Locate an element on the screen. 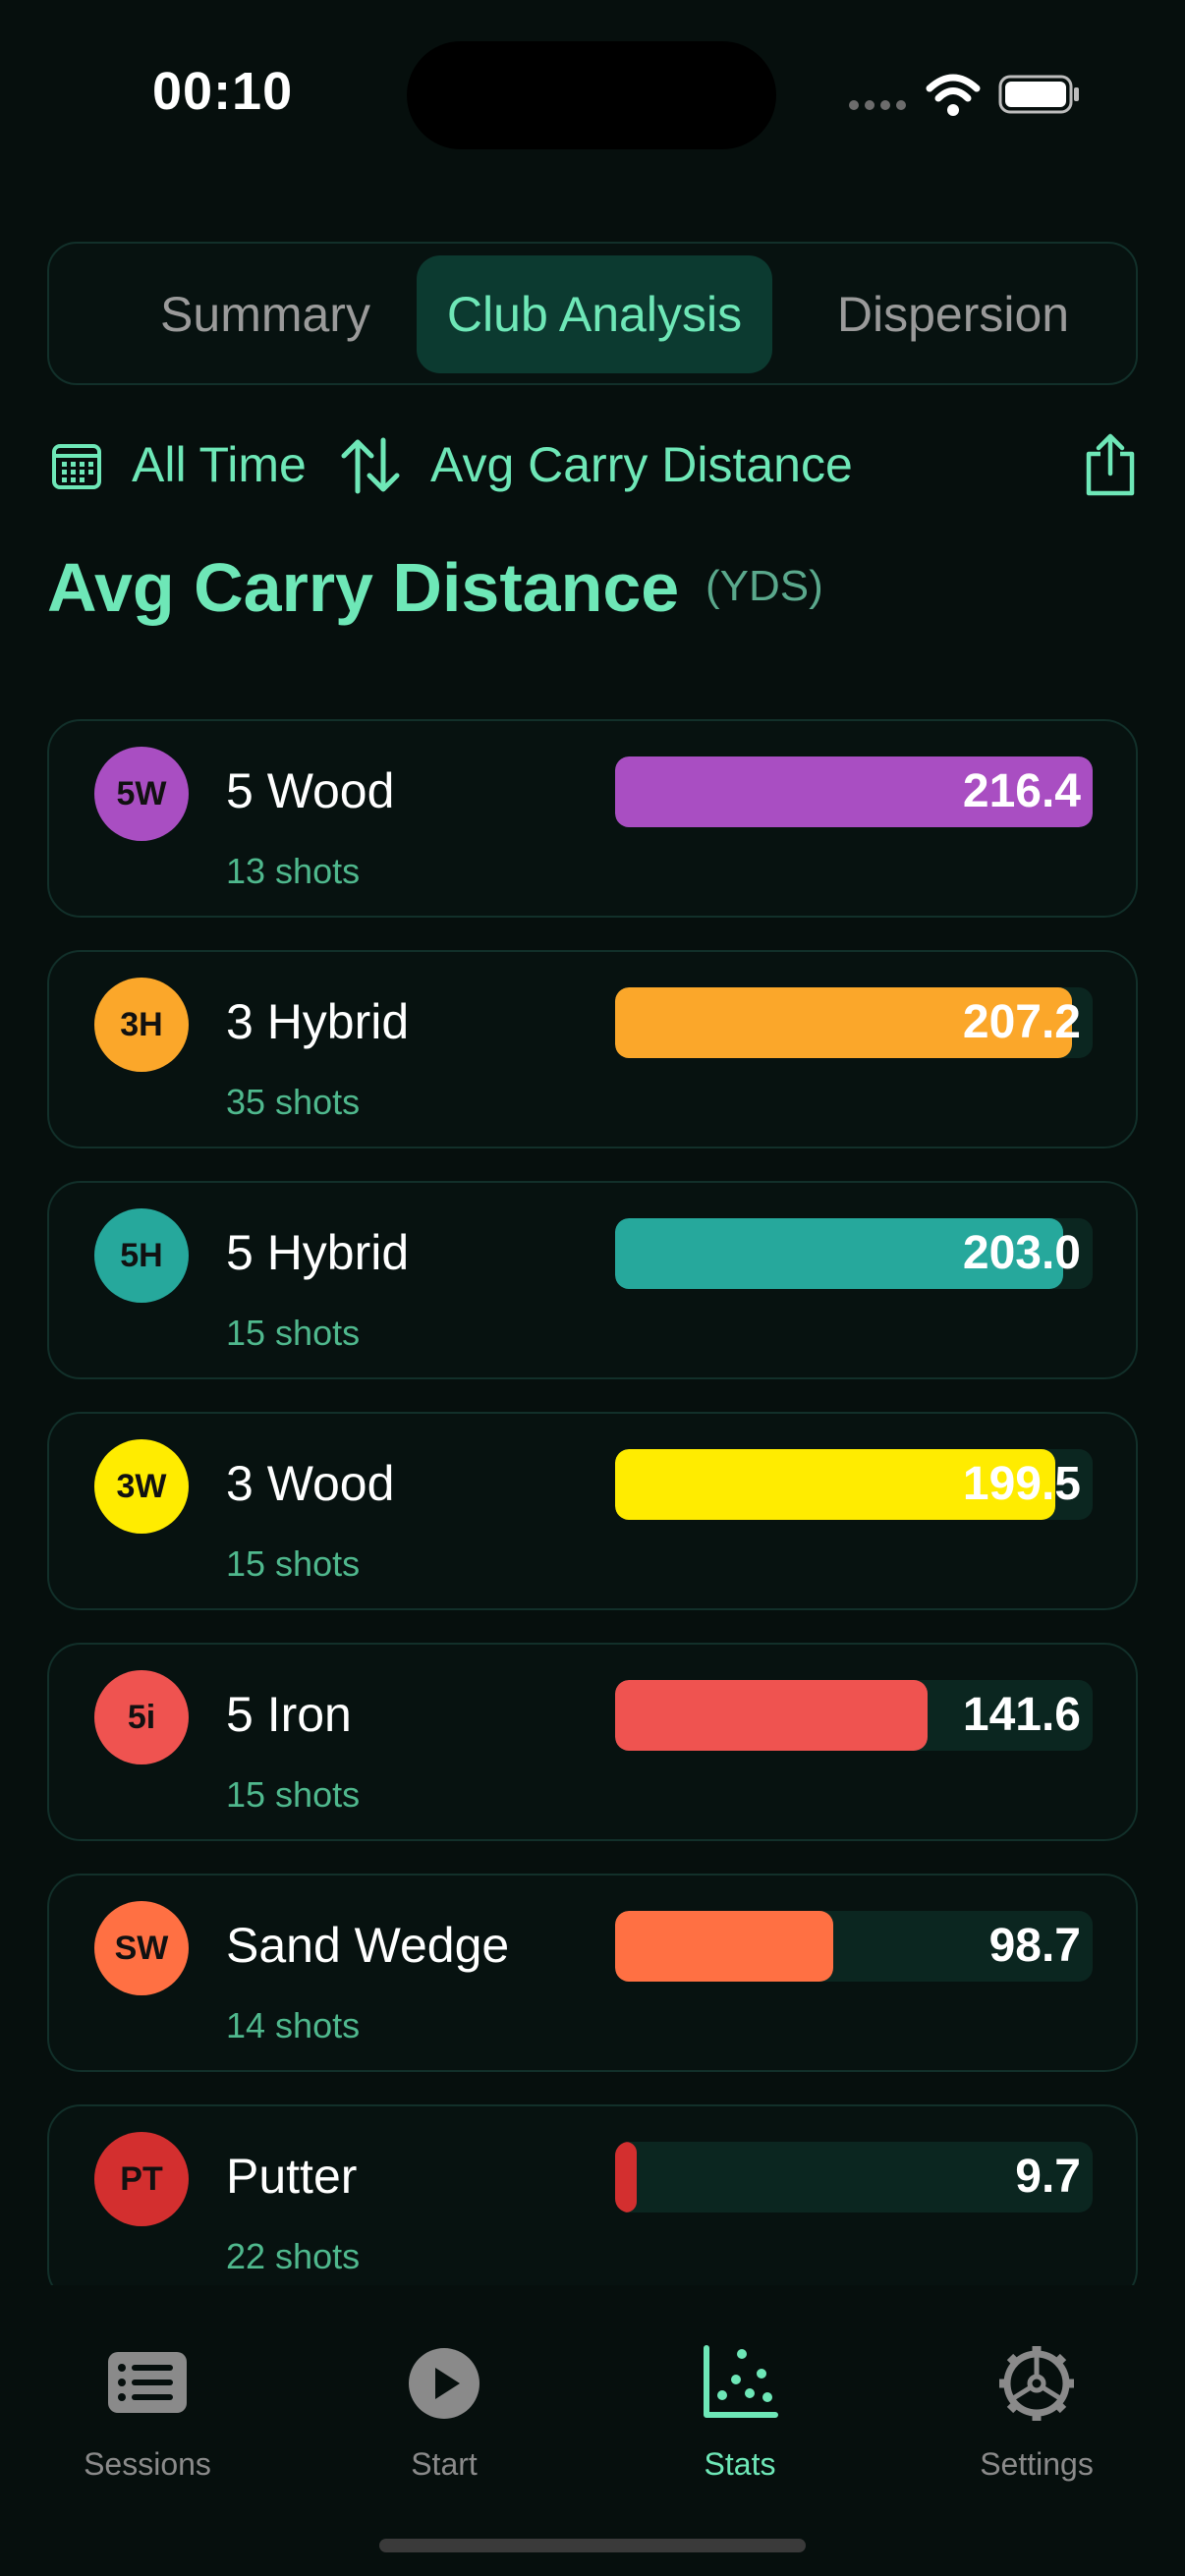 This screenshot has height=2576, width=1185. club-badge: 5i is located at coordinates (141, 1717).